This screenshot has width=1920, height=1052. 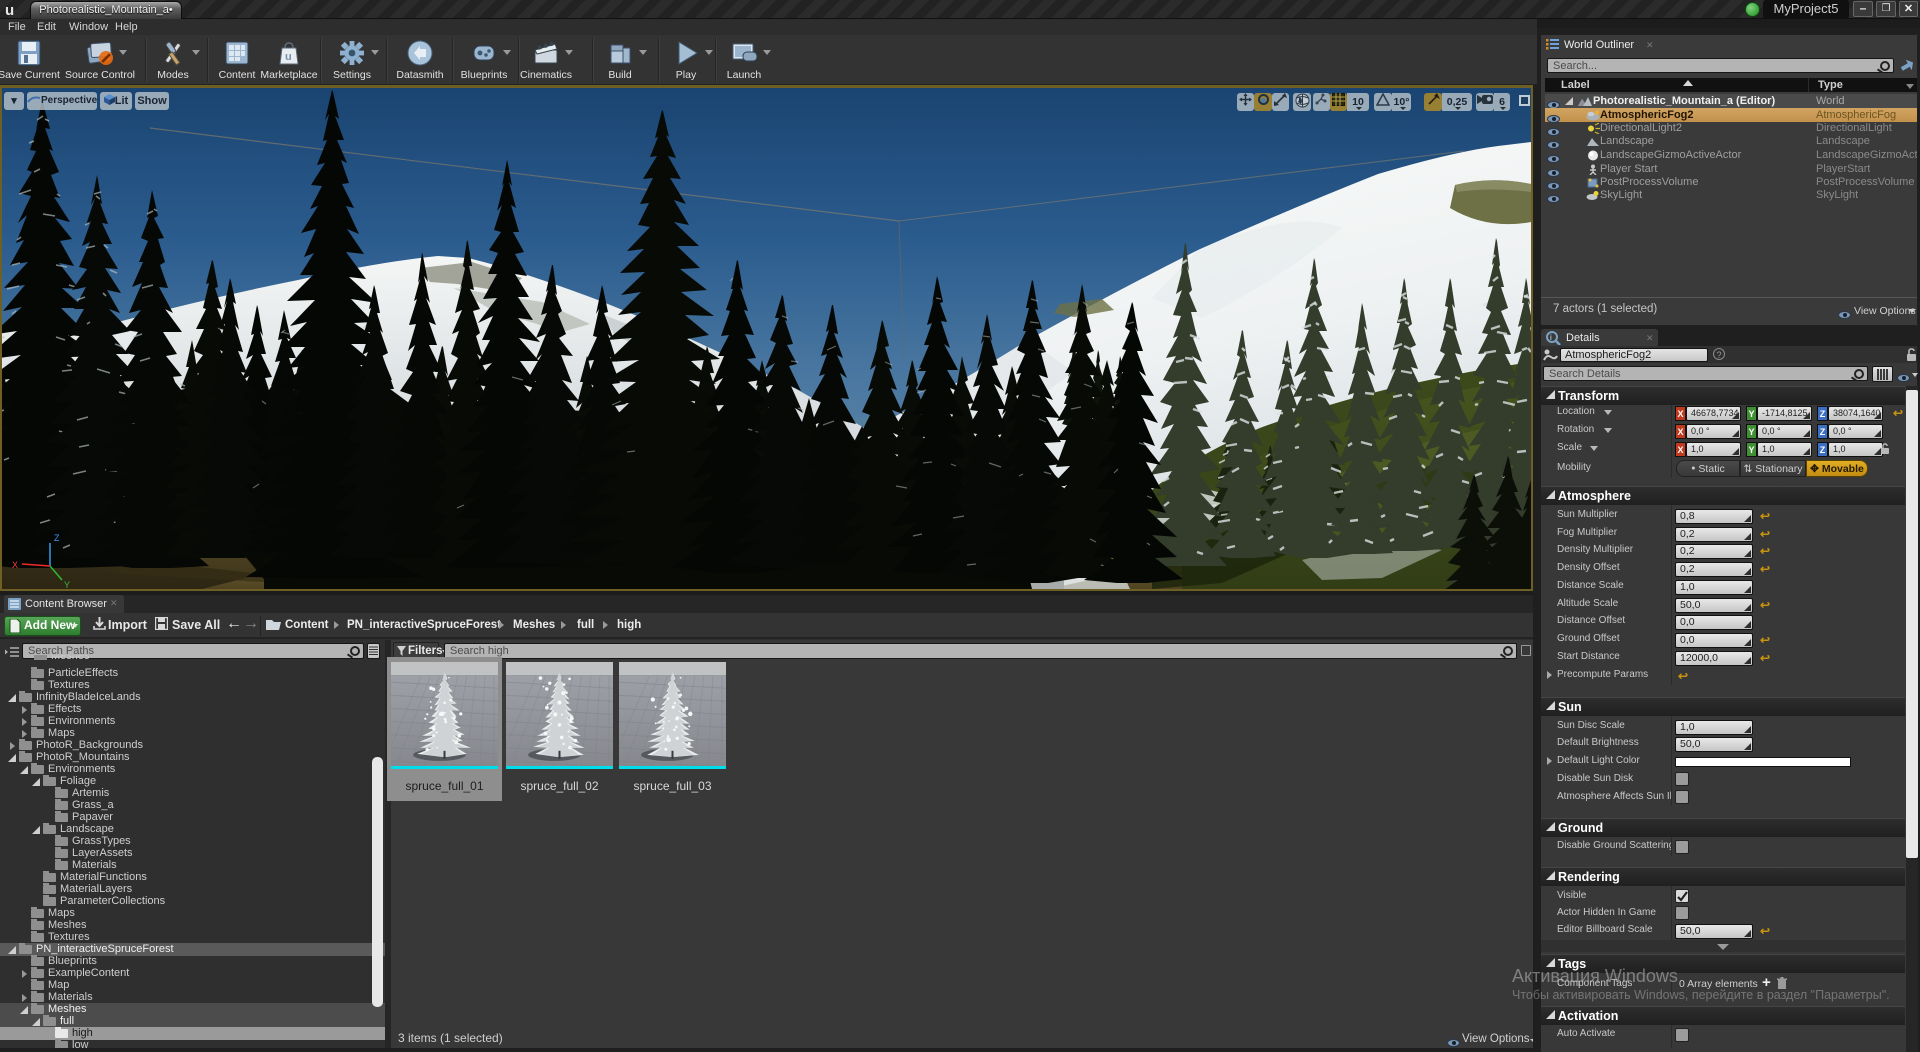 I want to click on svg-text: Z, so click(x=57, y=538).